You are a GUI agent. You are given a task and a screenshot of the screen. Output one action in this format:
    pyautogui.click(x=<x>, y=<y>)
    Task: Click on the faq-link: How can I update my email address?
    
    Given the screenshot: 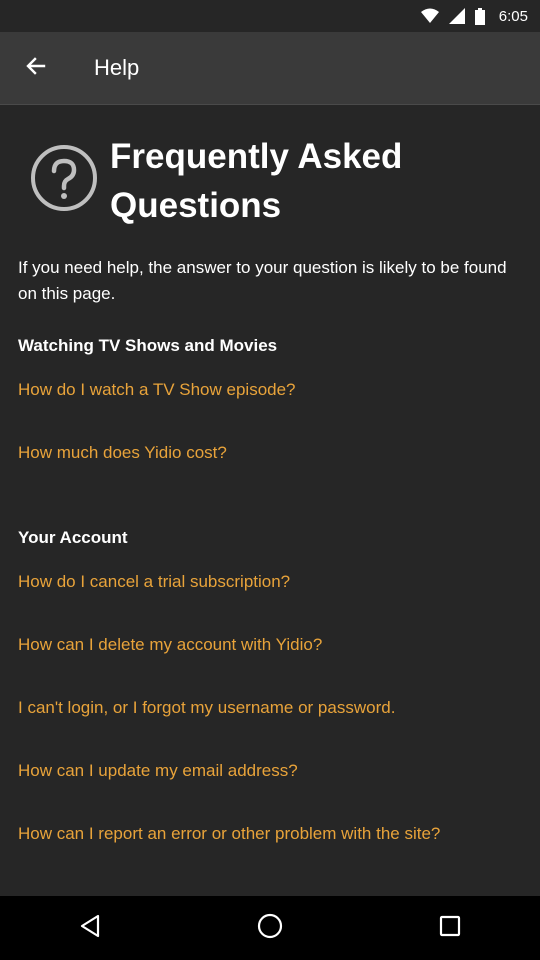 What is the action you would take?
    pyautogui.click(x=268, y=771)
    